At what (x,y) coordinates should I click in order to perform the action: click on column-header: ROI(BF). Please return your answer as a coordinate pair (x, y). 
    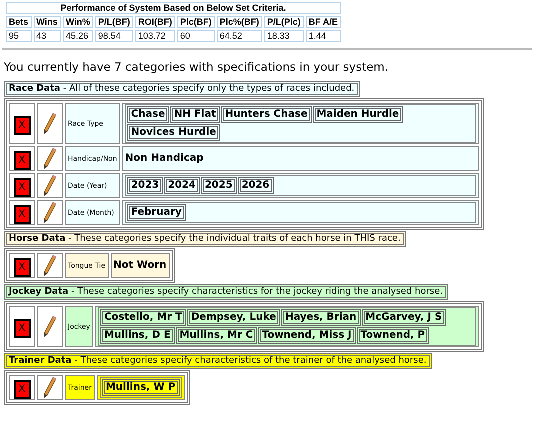
    Looking at the image, I should click on (155, 22).